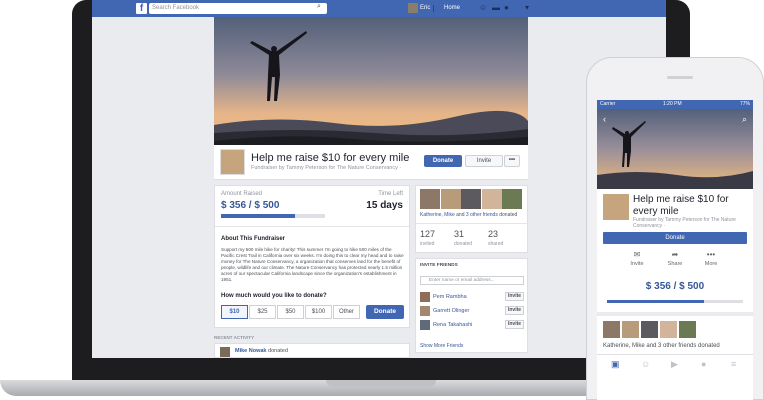  What do you see at coordinates (258, 216) in the screenshot?
I see `progress-fill` at bounding box center [258, 216].